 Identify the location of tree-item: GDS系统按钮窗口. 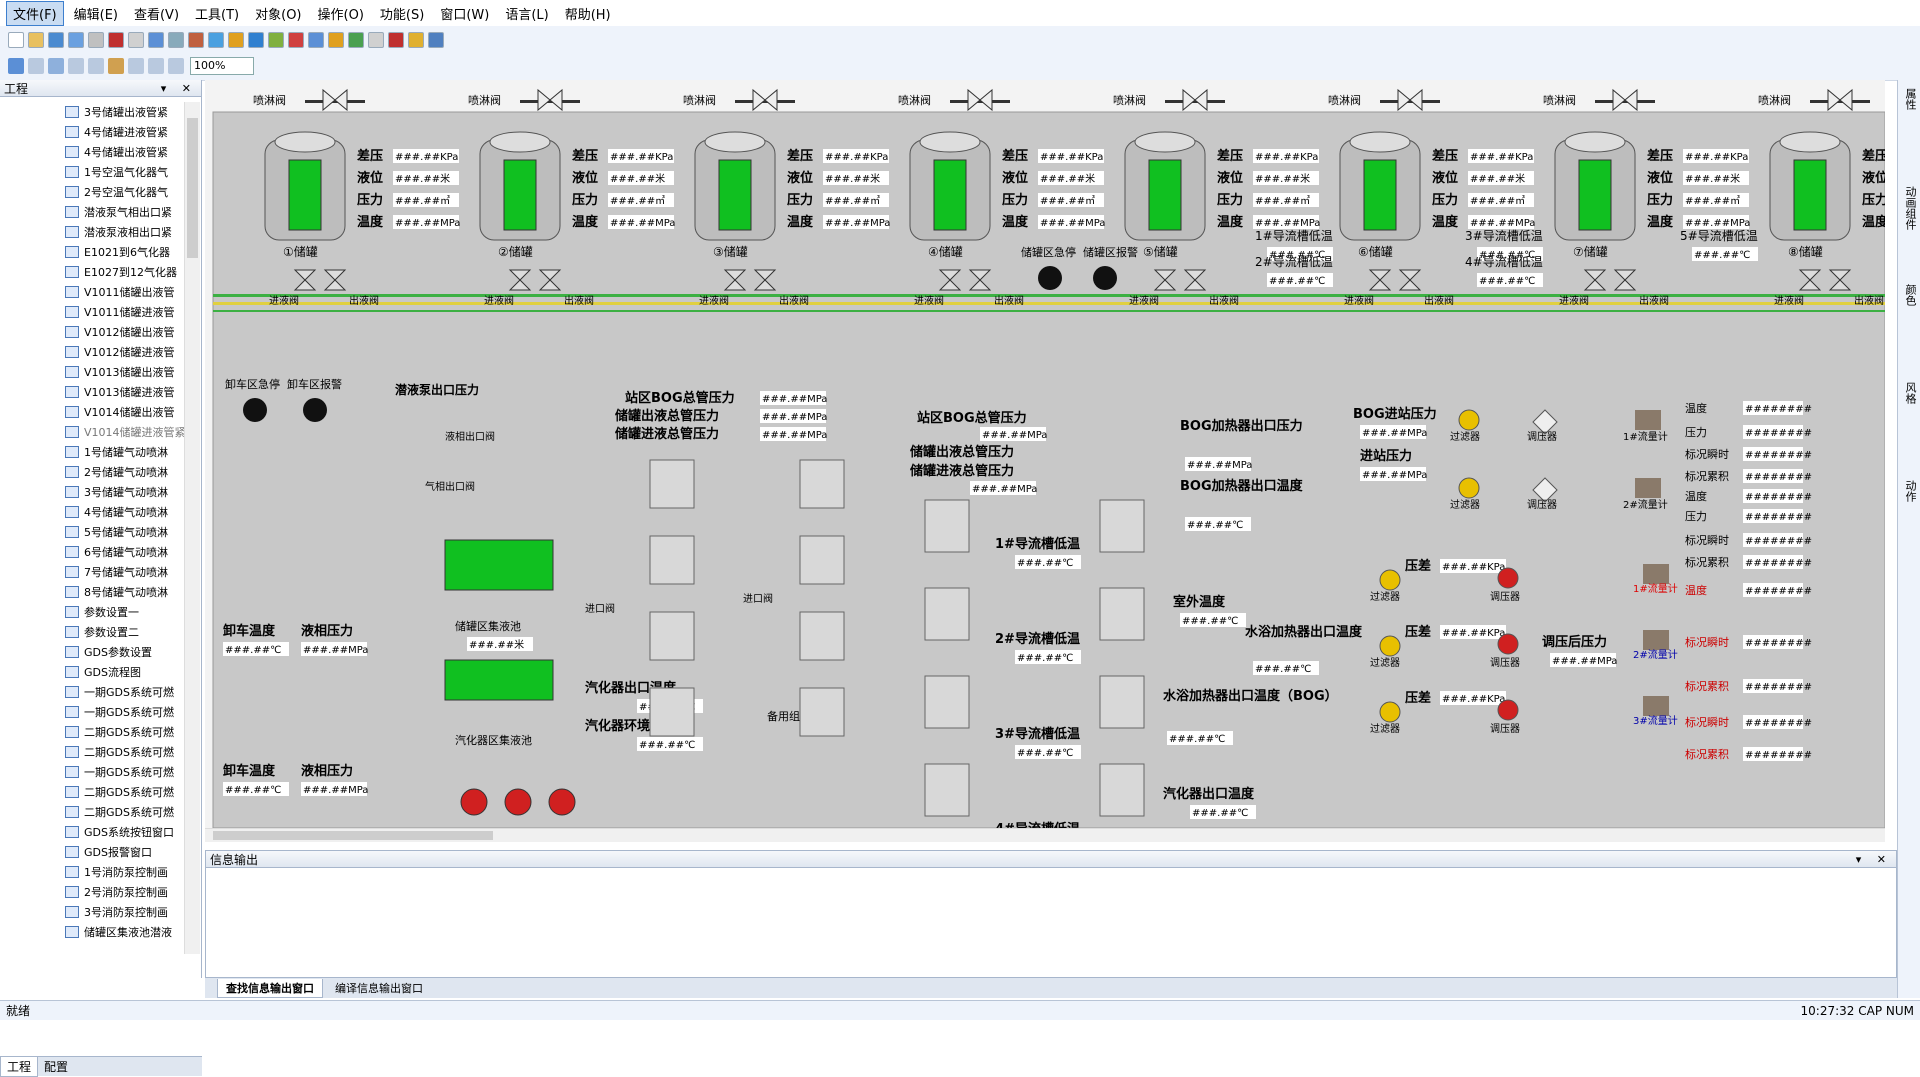
(92, 832).